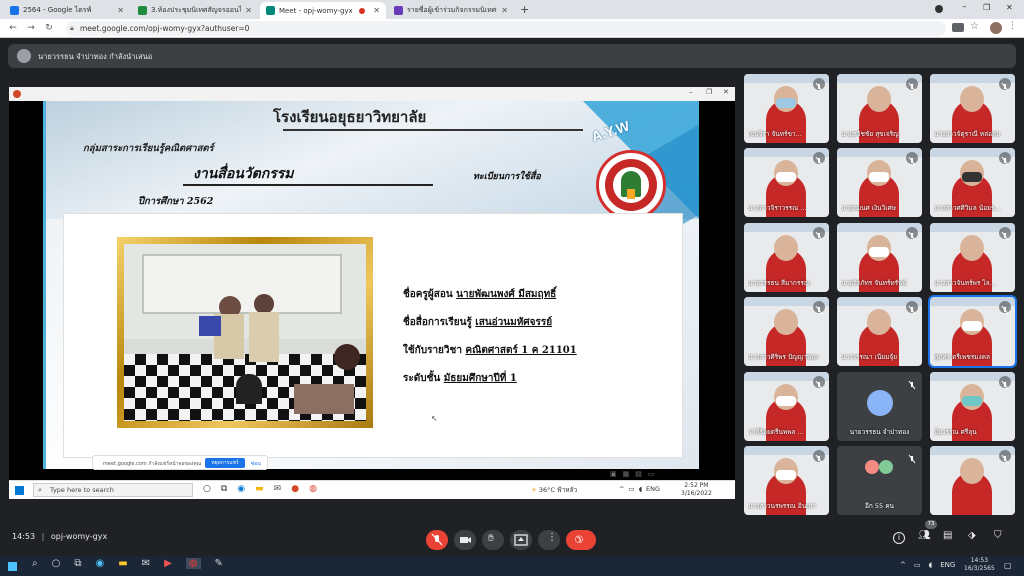  I want to click on weather-widget: ☀ 36°C ฟ้าหลัว, so click(554, 490).